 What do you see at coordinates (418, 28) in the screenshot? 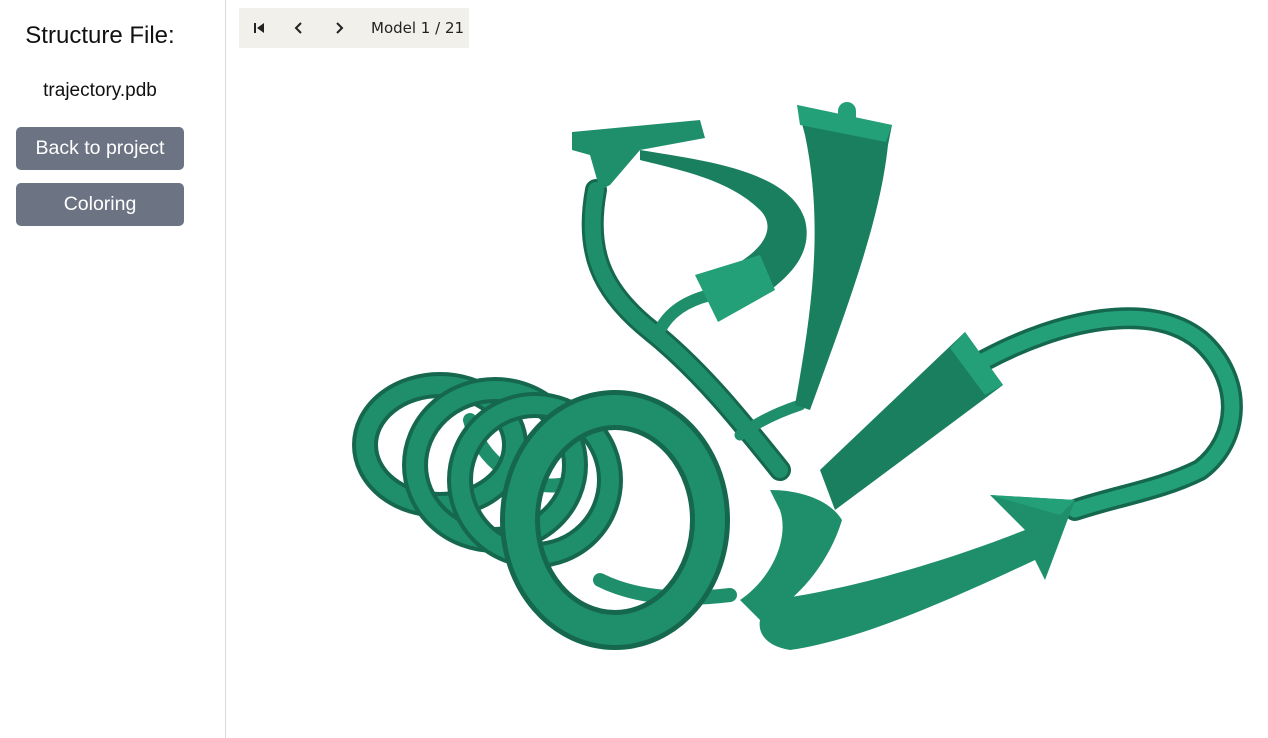
I see `model-counter: Model 1 / 21` at bounding box center [418, 28].